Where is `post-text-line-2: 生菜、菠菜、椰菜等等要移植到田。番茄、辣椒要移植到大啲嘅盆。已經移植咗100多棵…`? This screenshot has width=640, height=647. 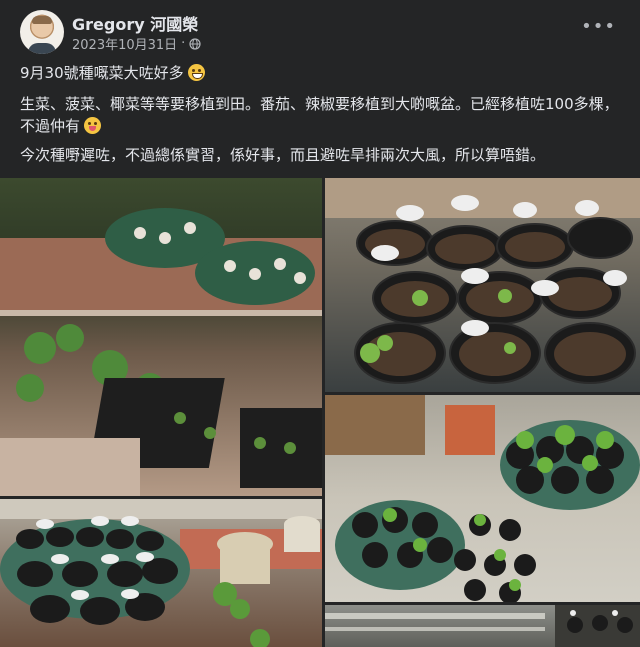 post-text-line-2: 生菜、菠菜、椰菜等等要移植到田。番茄、辣椒要移植到大啲嘅盆。已經移植咗100多棵… is located at coordinates (320, 115).